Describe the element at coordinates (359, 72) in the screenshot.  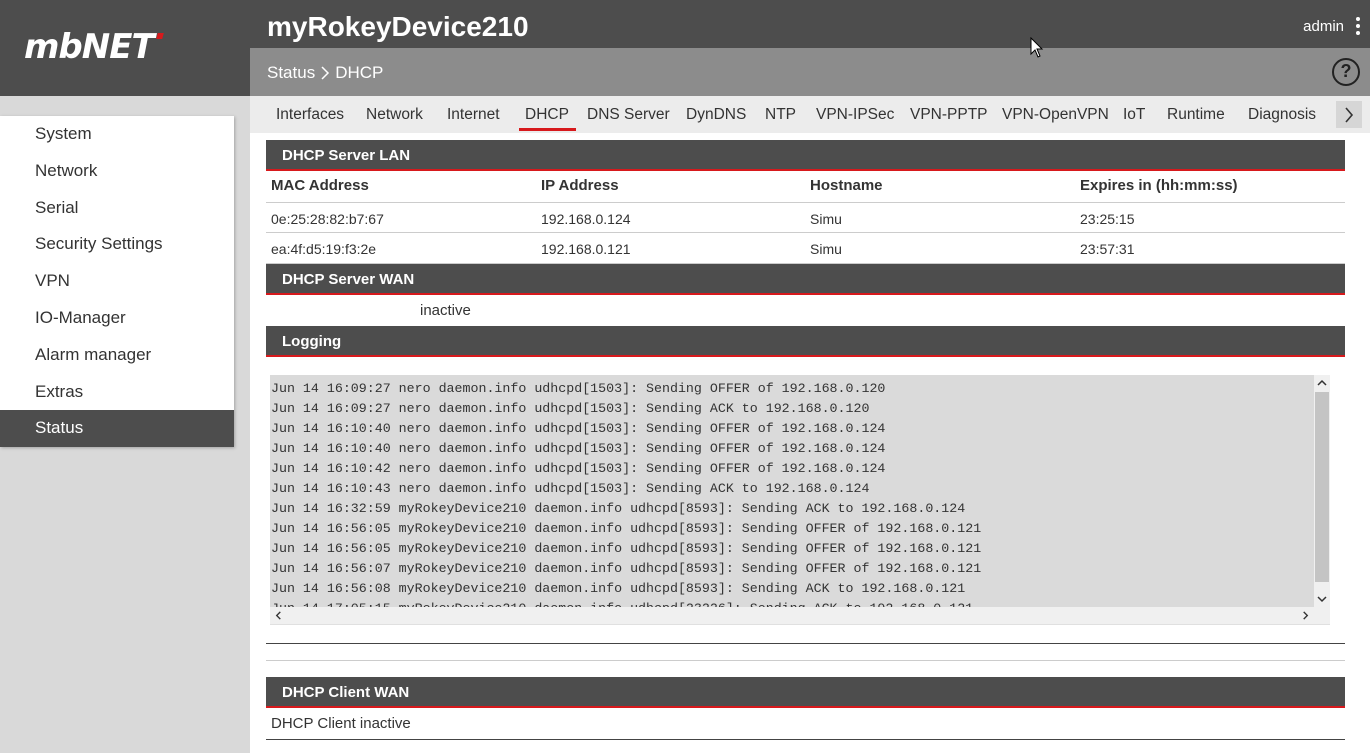
I see `breadcrumb-item-dhcp: DHCP` at that location.